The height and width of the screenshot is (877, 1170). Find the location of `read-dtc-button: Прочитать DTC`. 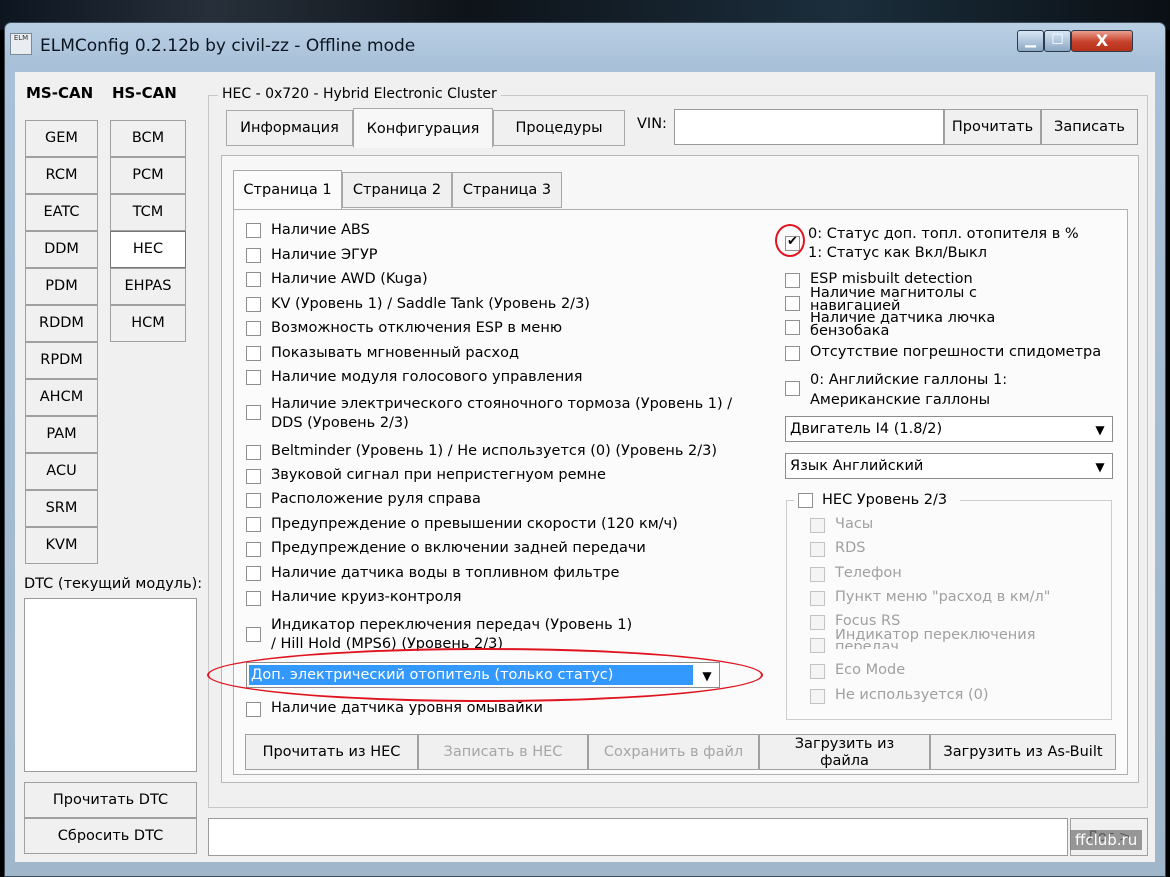

read-dtc-button: Прочитать DTC is located at coordinates (110, 800).